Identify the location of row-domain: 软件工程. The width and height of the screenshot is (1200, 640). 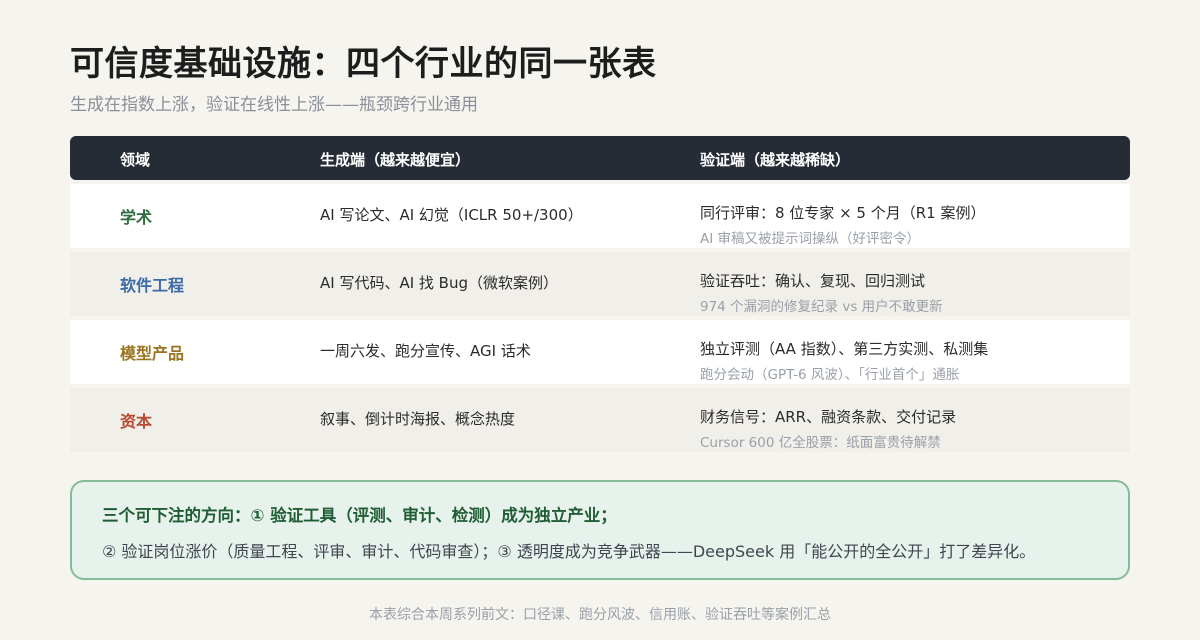
(152, 285).